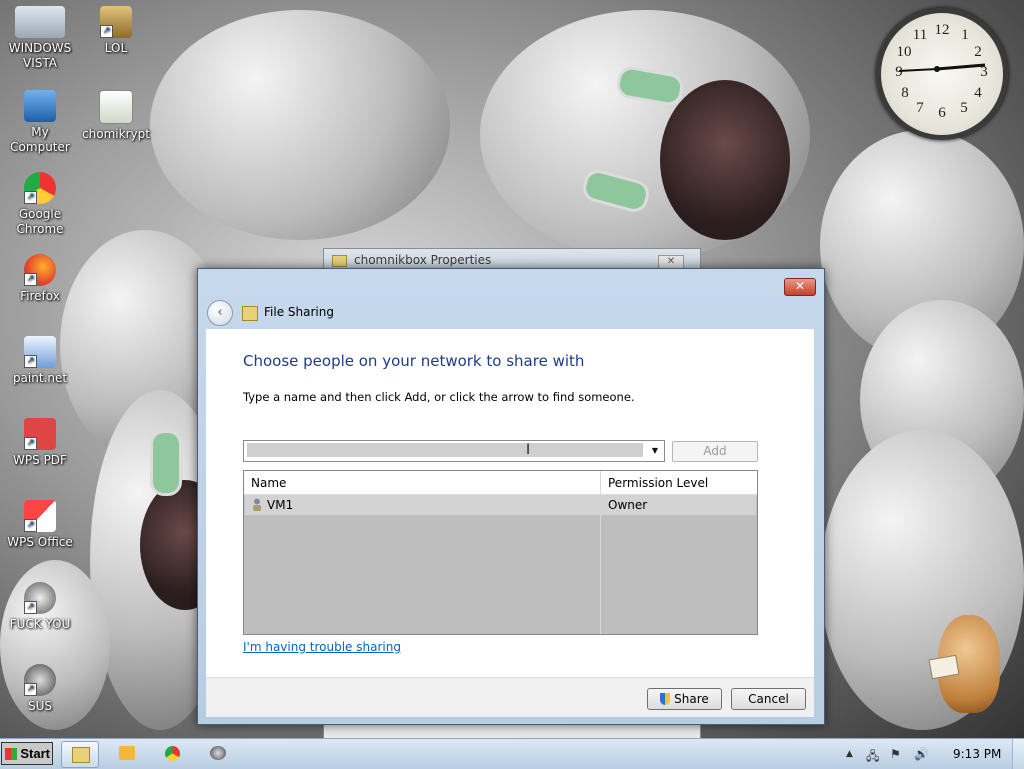 The height and width of the screenshot is (769, 1024). I want to click on list-header: Name Permission Level, so click(500, 483).